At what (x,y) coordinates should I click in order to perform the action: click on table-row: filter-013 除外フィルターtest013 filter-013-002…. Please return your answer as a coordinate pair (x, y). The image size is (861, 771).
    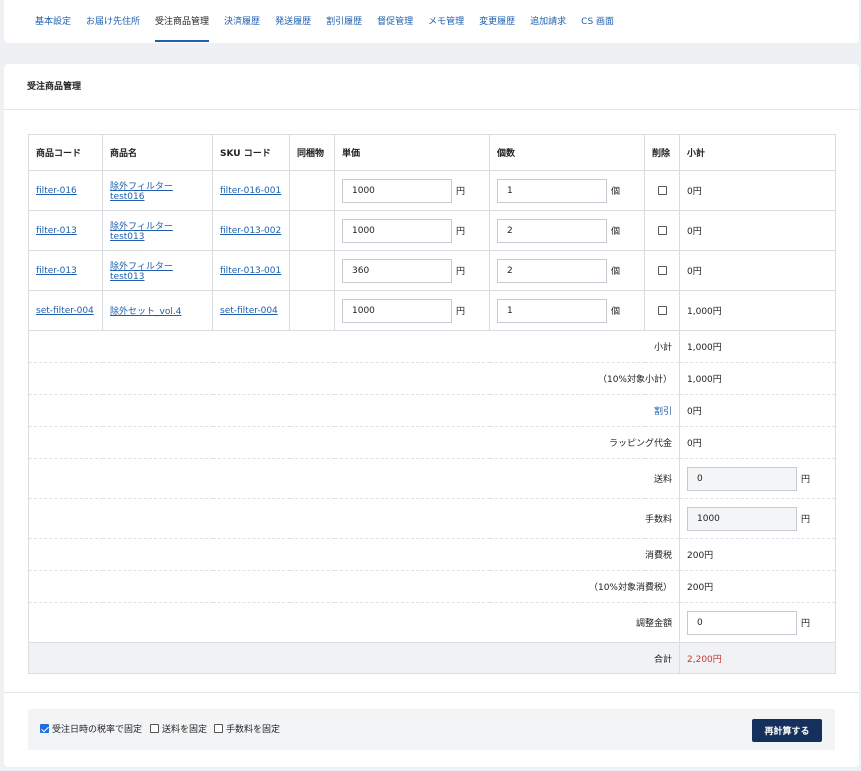
    Looking at the image, I should click on (432, 230).